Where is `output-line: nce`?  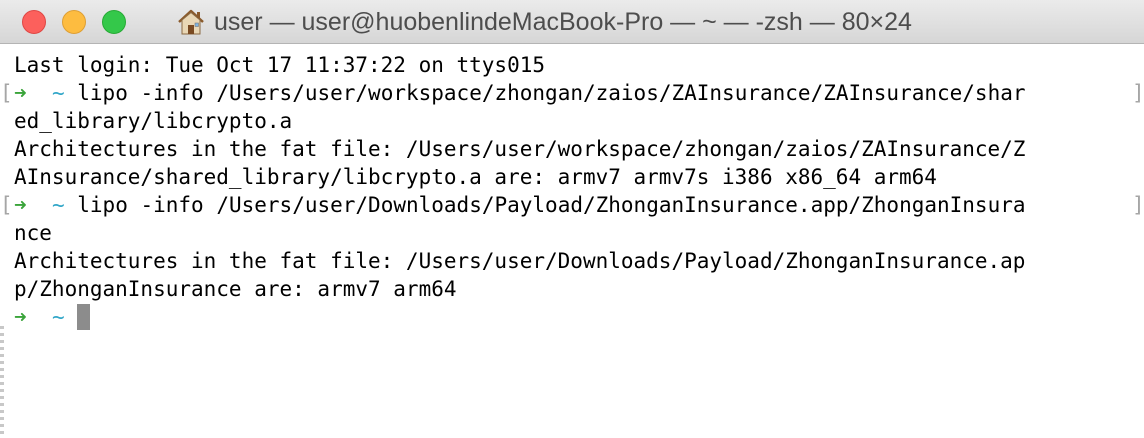 output-line: nce is located at coordinates (33, 233).